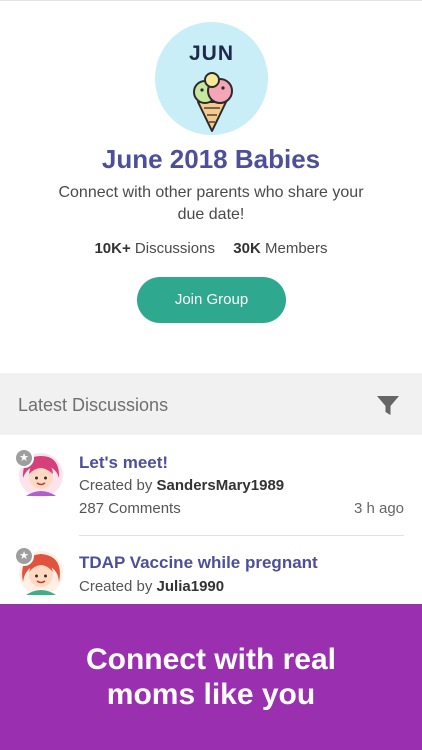 Image resolution: width=422 pixels, height=750 pixels. Describe the element at coordinates (191, 586) in the screenshot. I see `author-name: Julia1990` at that location.